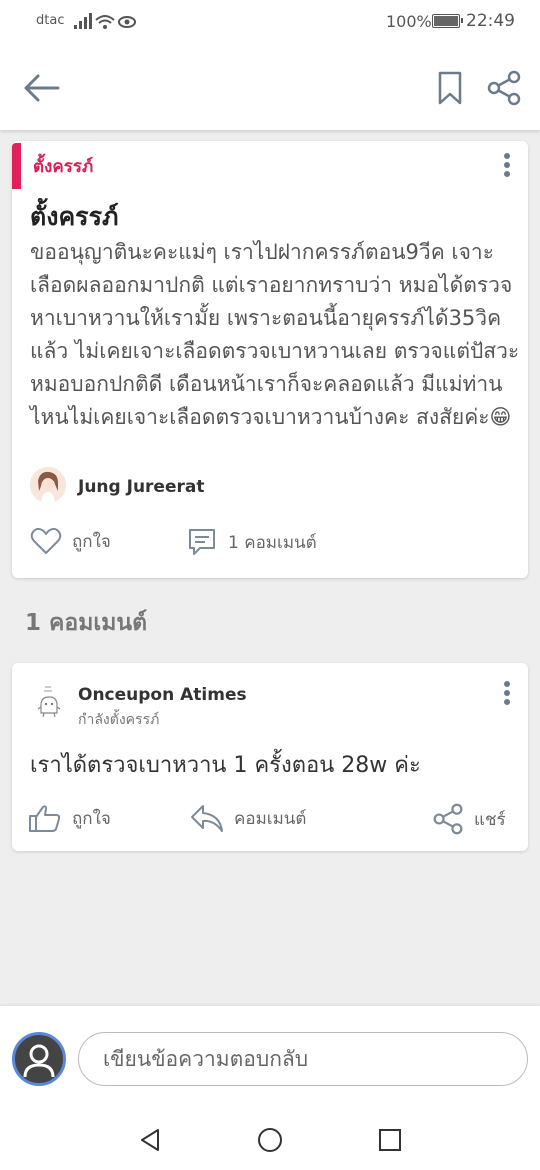  What do you see at coordinates (46, 540) in the screenshot?
I see `heart-icon` at bounding box center [46, 540].